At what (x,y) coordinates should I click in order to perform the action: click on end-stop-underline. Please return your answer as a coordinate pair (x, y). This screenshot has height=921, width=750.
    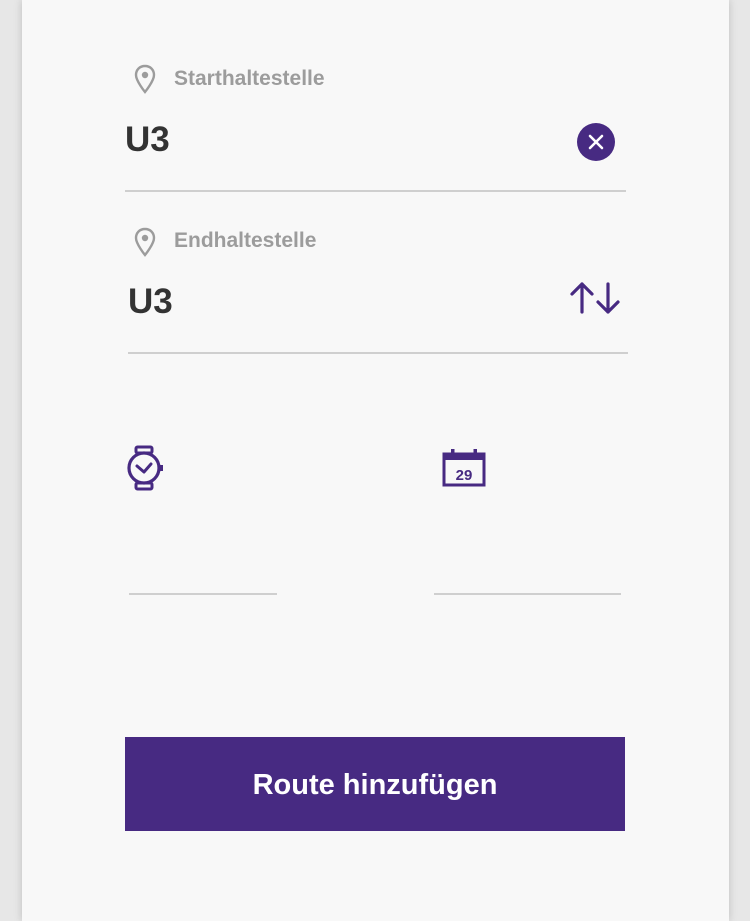
    Looking at the image, I should click on (378, 353).